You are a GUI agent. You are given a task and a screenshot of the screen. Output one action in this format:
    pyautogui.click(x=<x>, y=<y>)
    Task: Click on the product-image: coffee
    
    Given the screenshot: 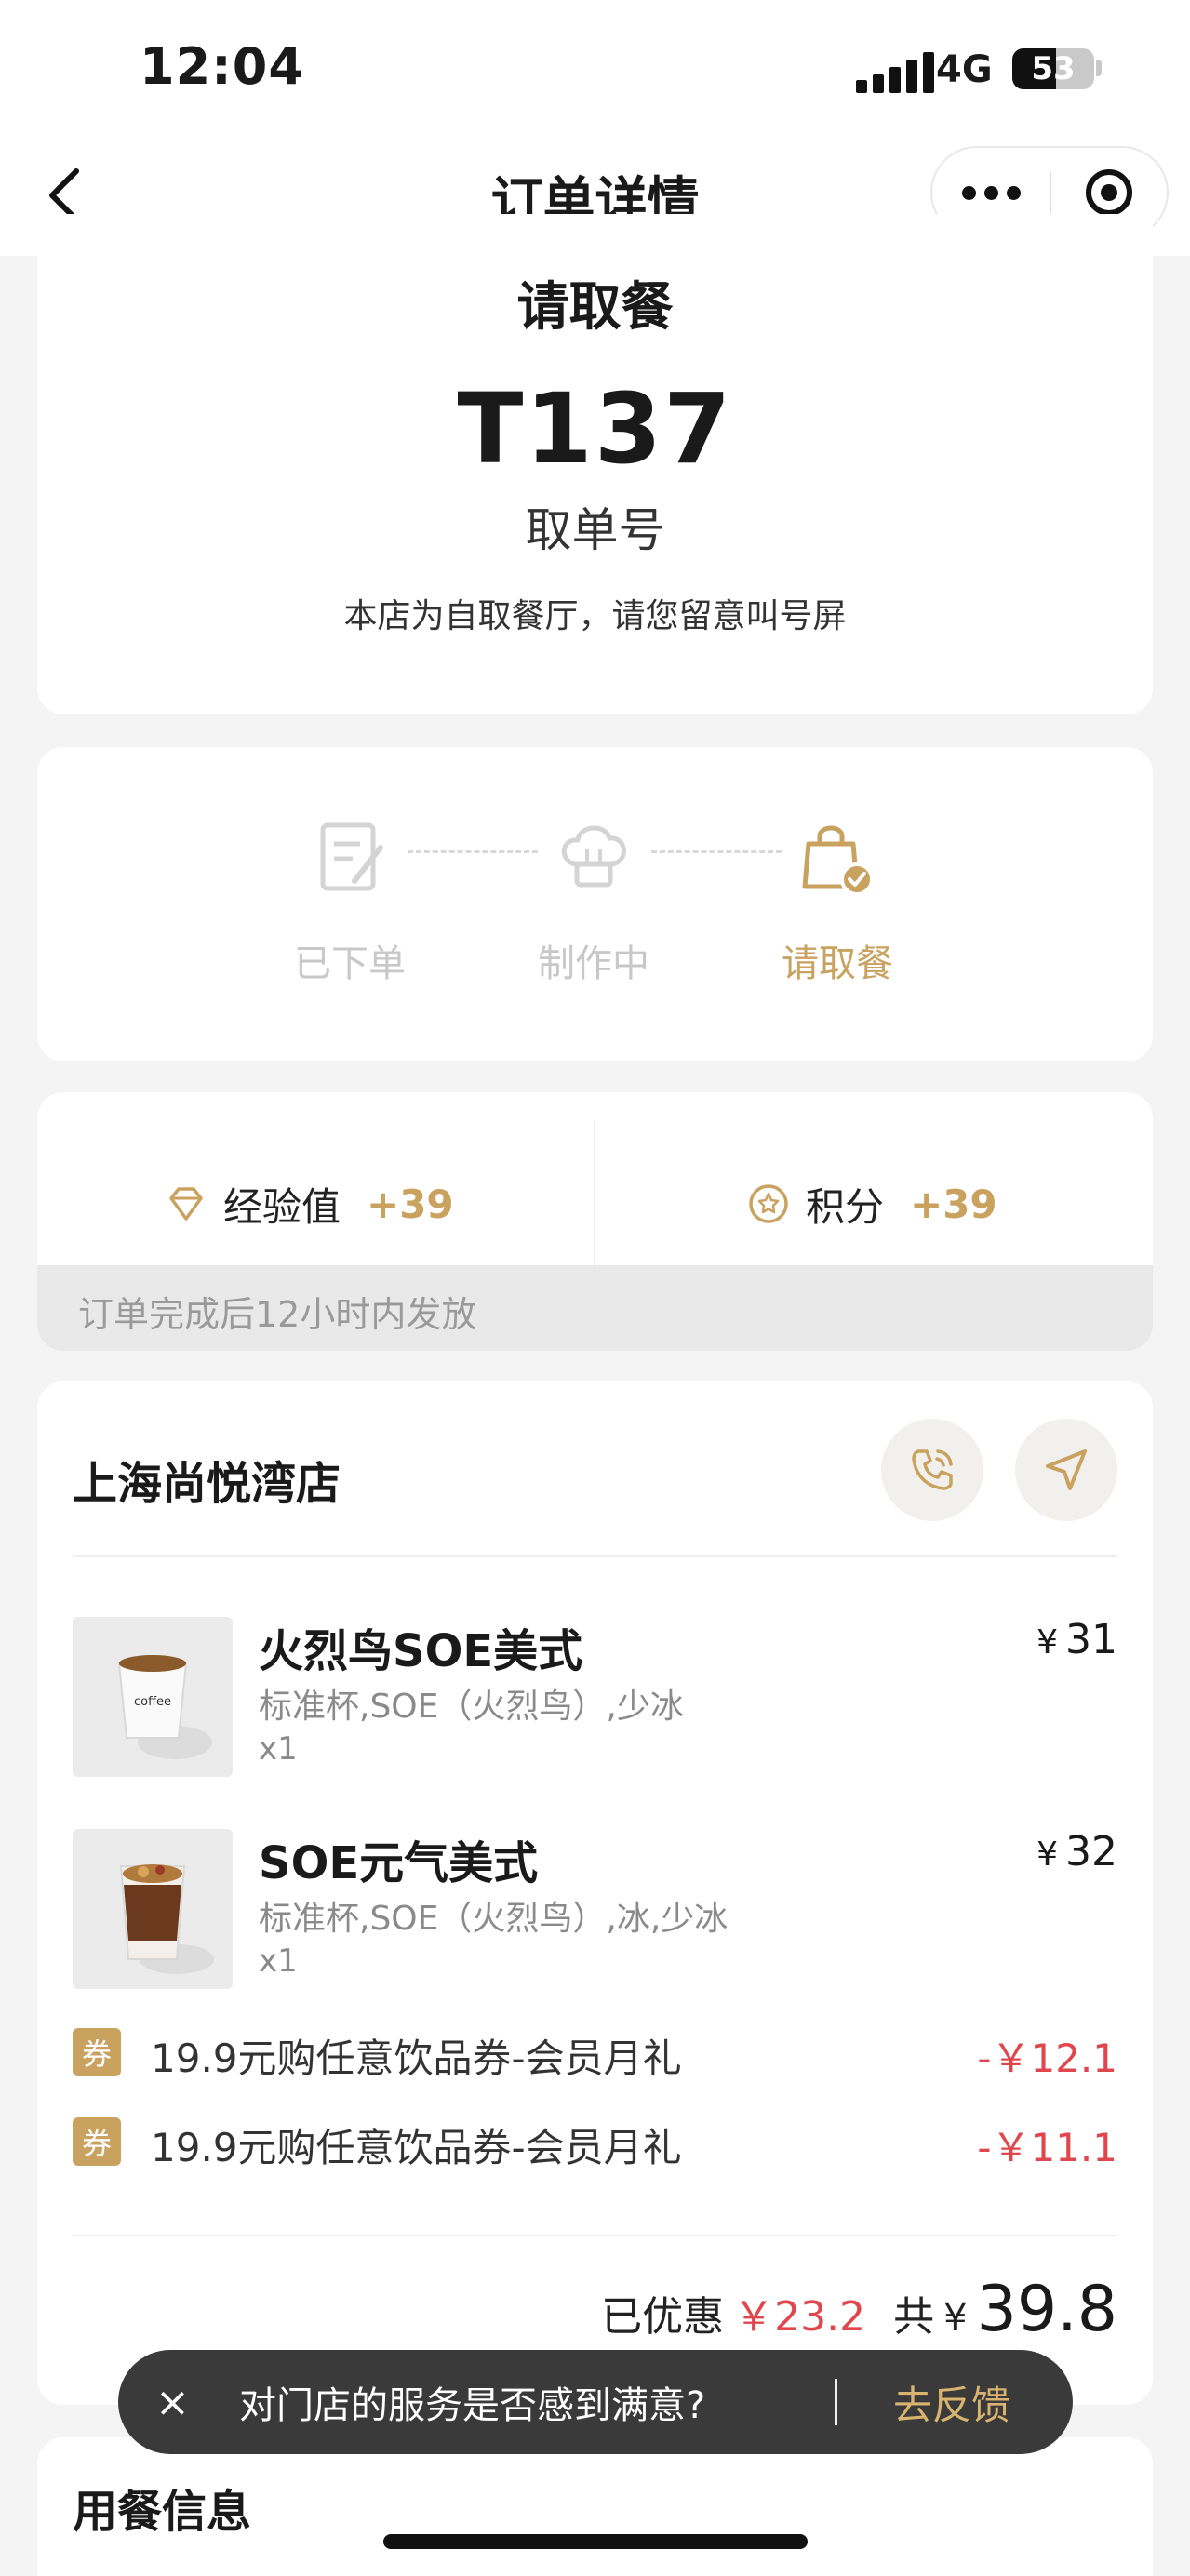 What is the action you would take?
    pyautogui.click(x=153, y=1697)
    